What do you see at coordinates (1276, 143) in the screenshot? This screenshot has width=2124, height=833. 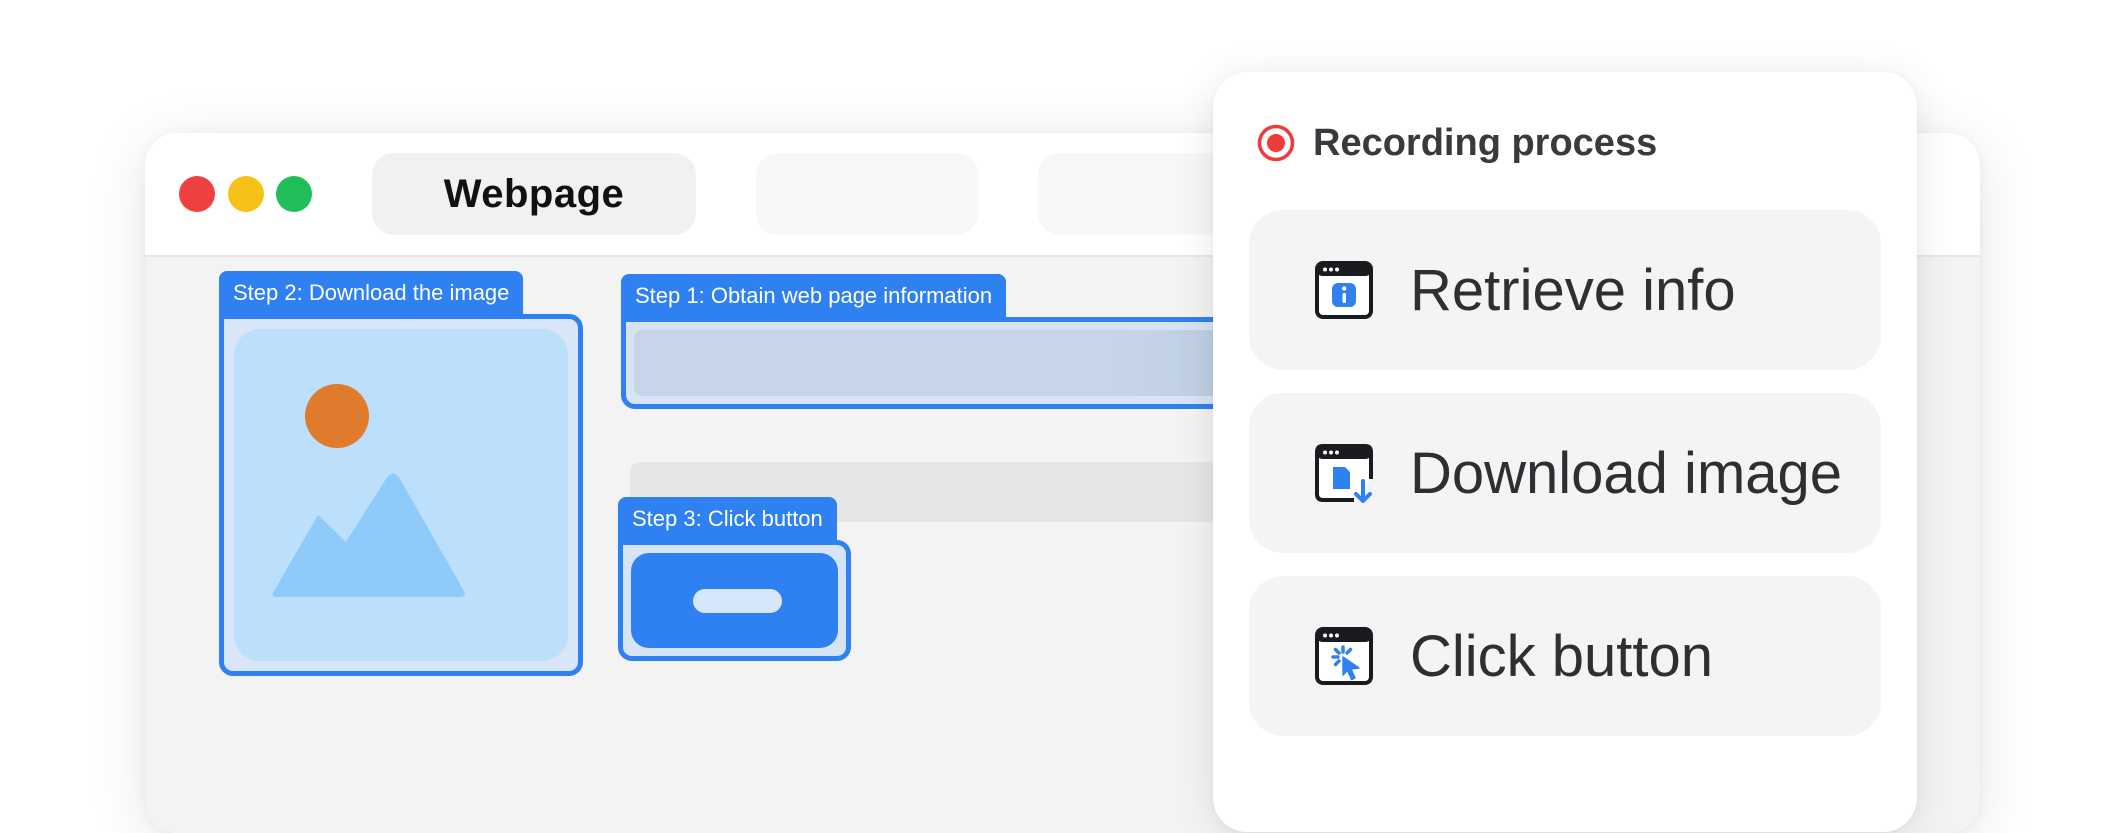 I see `record-icon` at bounding box center [1276, 143].